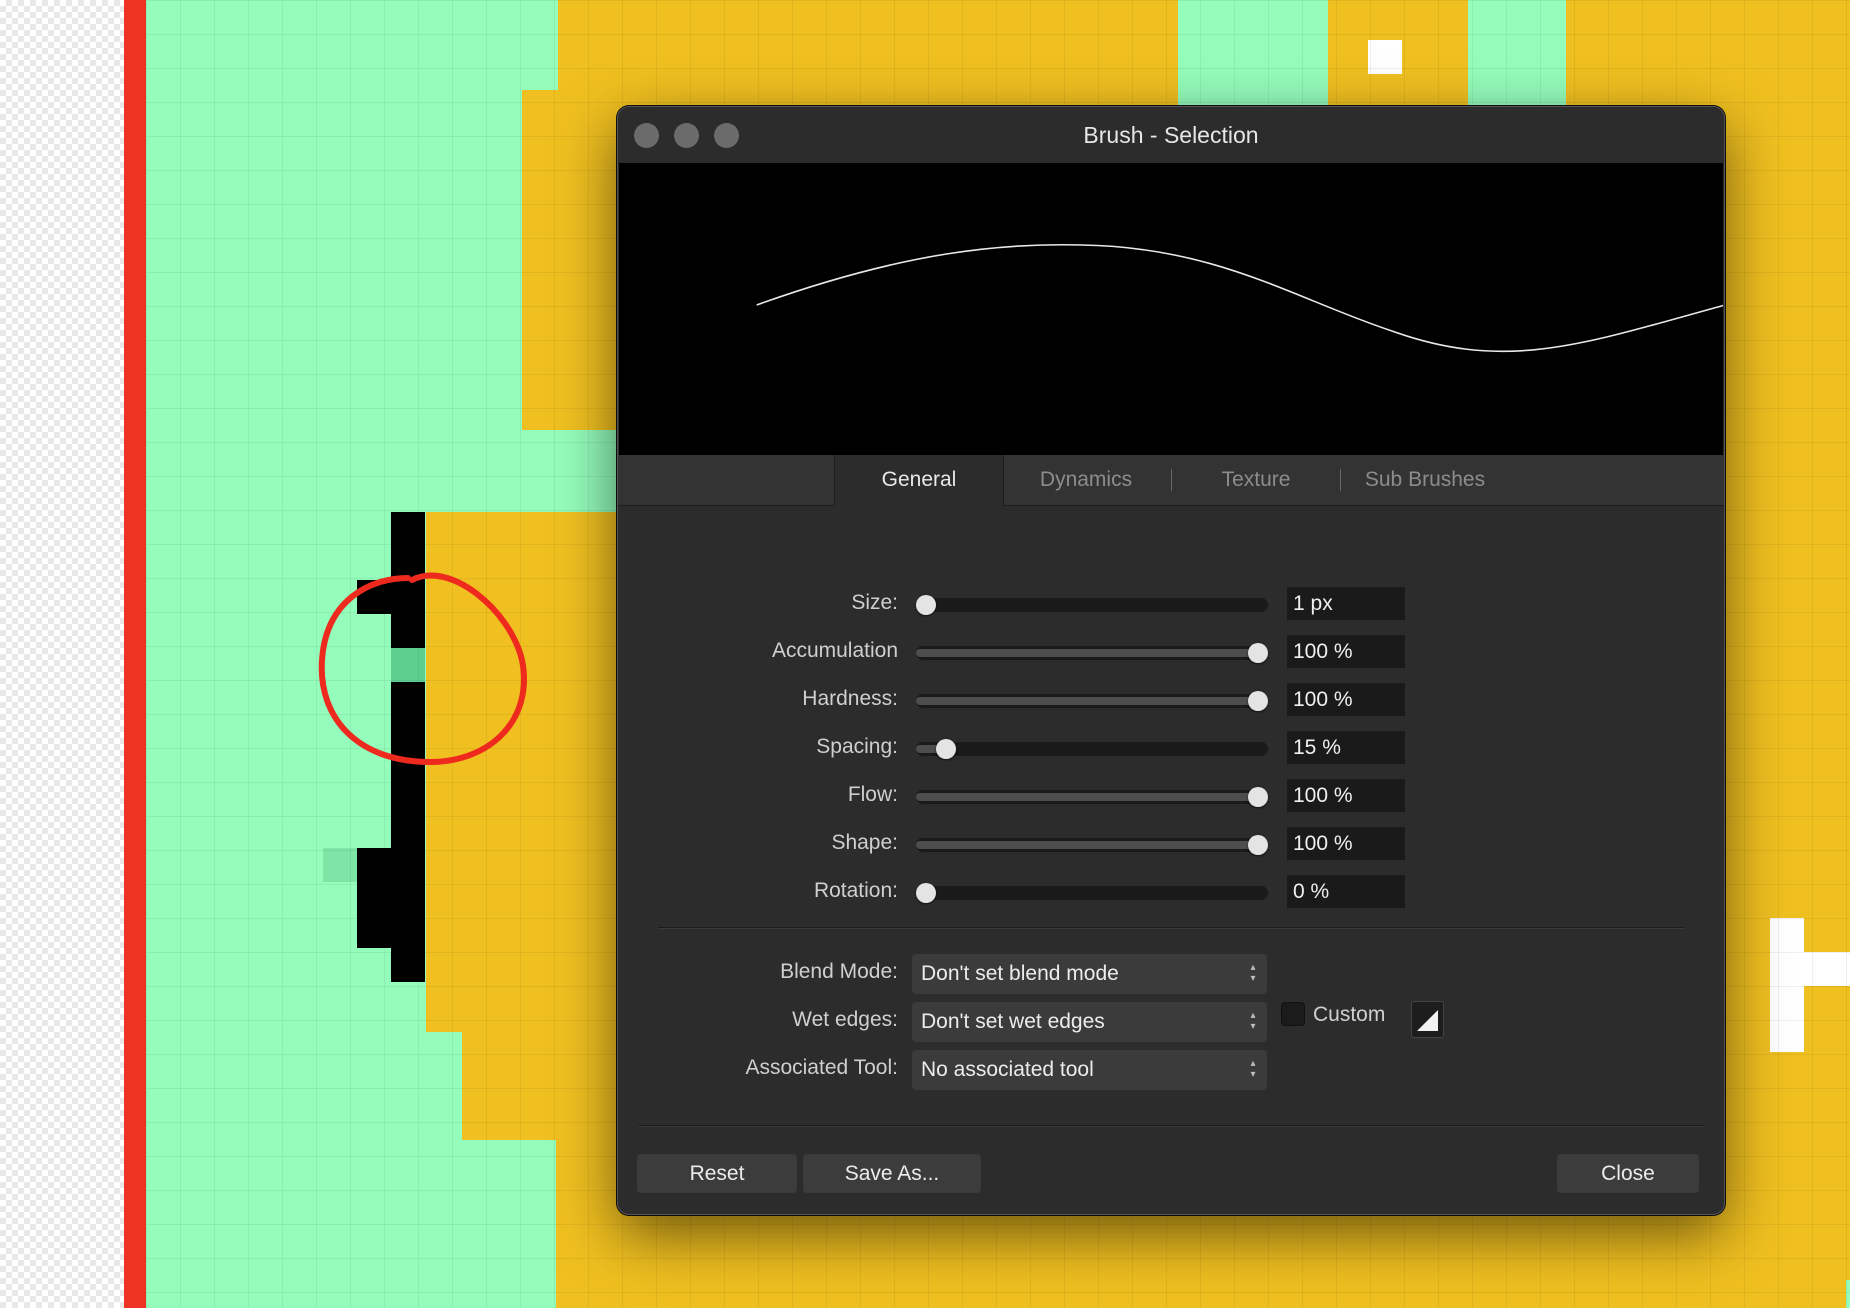 This screenshot has height=1308, width=1850. What do you see at coordinates (1346, 651) in the screenshot?
I see `accumulation-value-field: 100 %` at bounding box center [1346, 651].